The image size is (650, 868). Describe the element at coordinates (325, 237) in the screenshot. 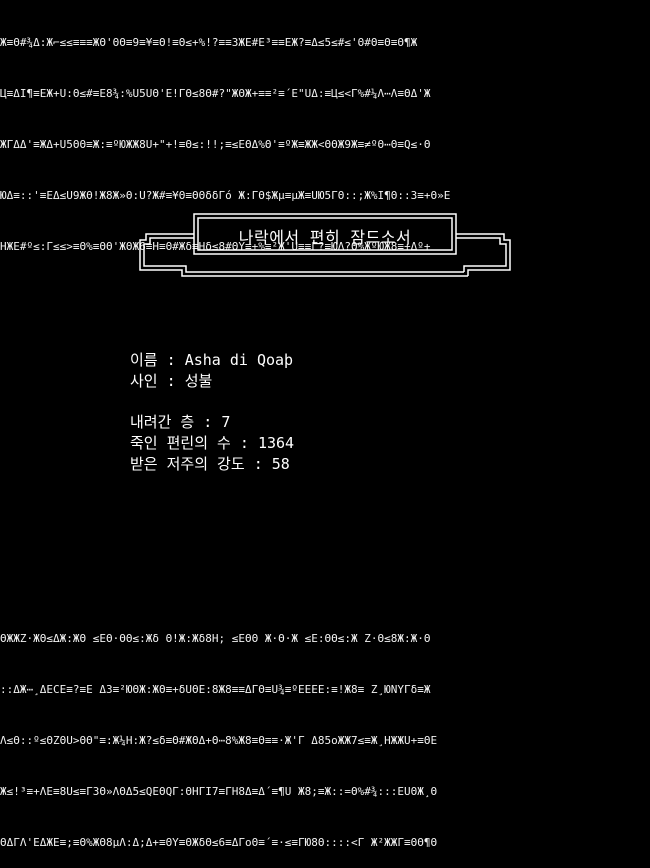

I see `epitaph-title: 나락에서 편히 잠드소서` at that location.